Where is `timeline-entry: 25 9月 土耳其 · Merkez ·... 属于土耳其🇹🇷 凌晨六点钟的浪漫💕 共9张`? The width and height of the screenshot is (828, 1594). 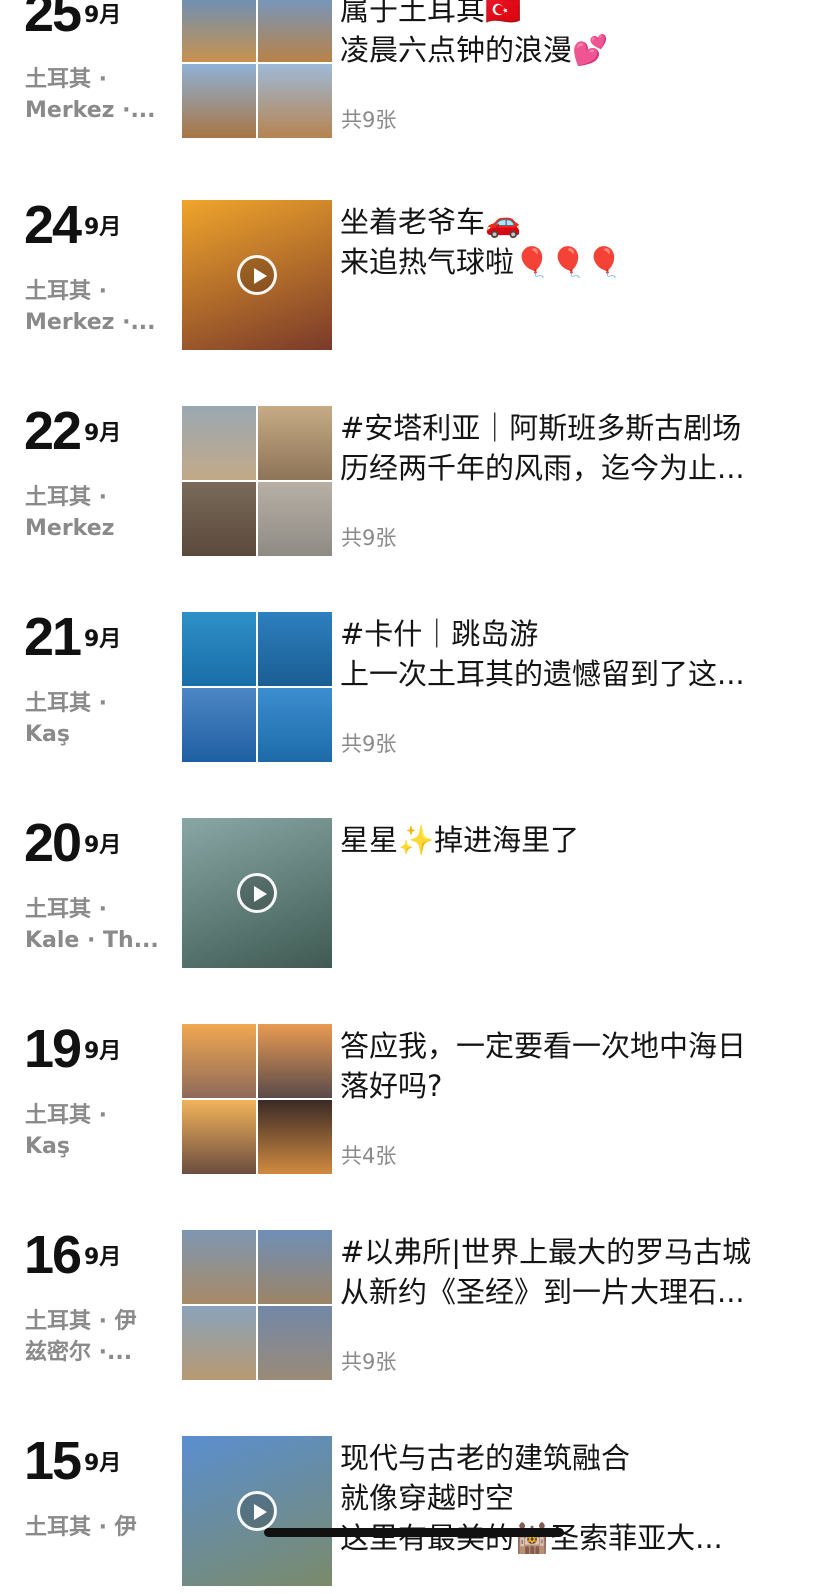 timeline-entry: 25 9月 土耳其 · Merkez ·... 属于土耳其🇹🇷 凌晨六点钟的浪漫💕 共9张 is located at coordinates (414, 73).